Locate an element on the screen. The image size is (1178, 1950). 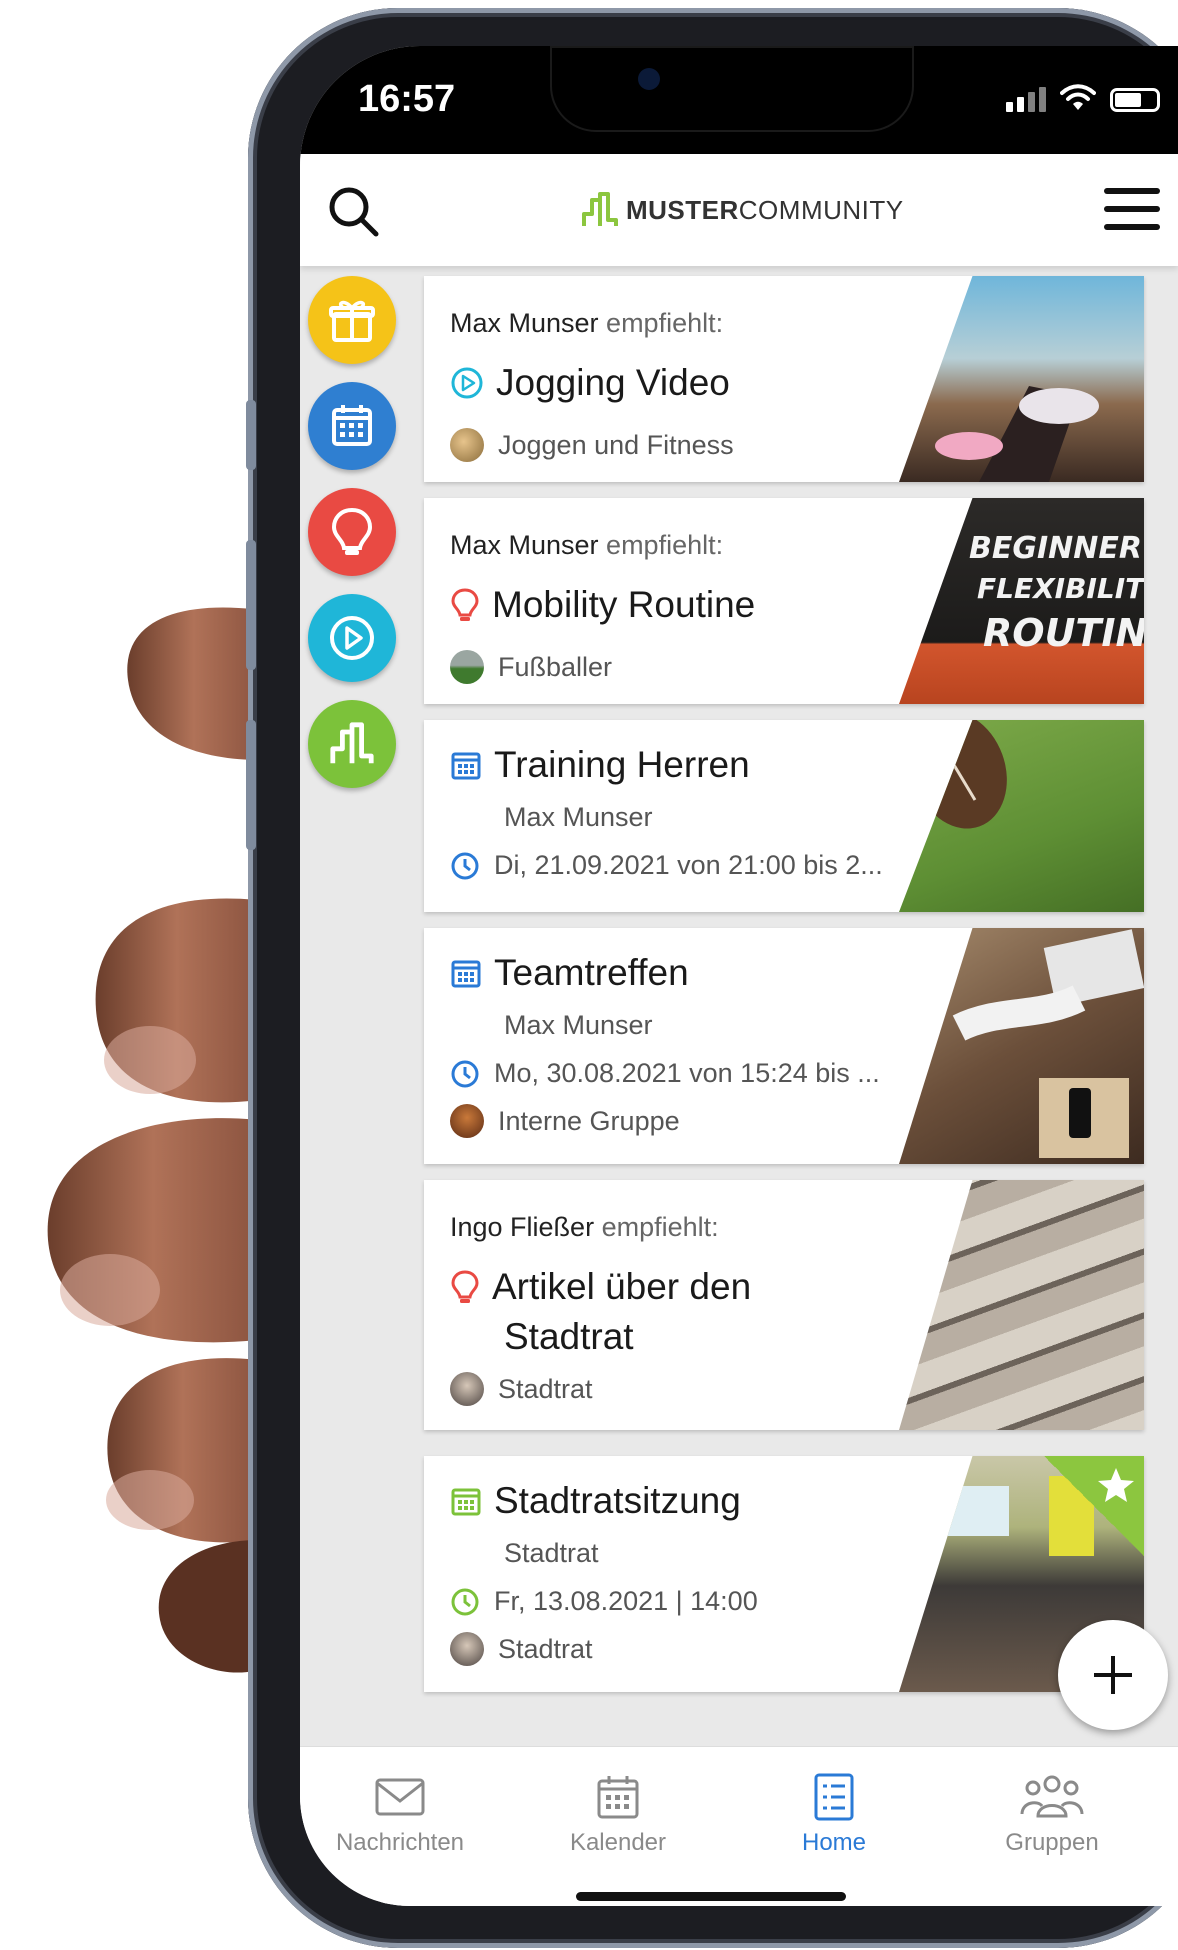
calendar-quick-button is located at coordinates (352, 426).